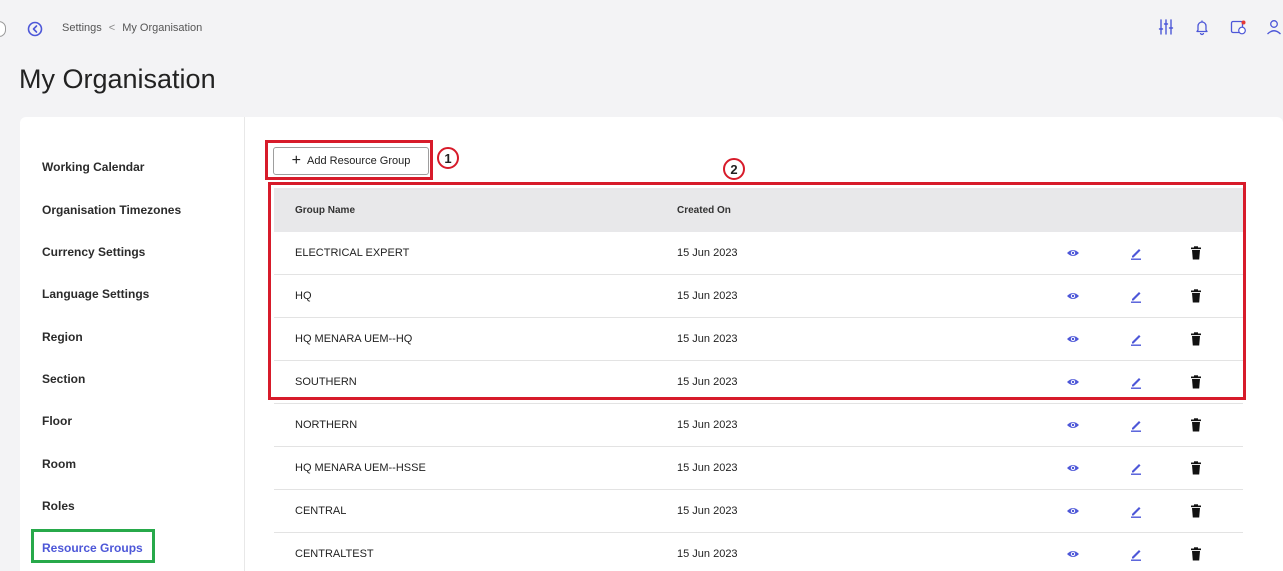  Describe the element at coordinates (1220, 27) in the screenshot. I see `top-icons` at that location.